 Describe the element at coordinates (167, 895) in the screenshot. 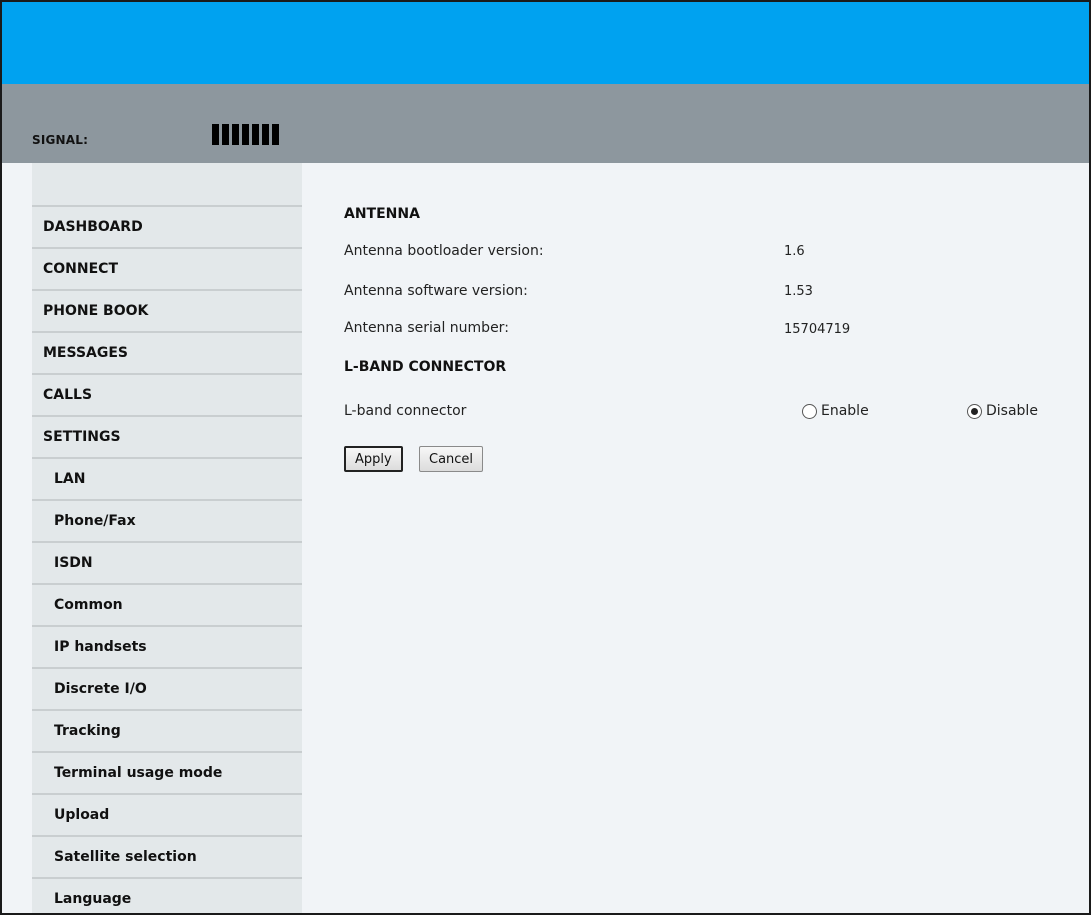

I see `sidebar-item-language: Language` at that location.